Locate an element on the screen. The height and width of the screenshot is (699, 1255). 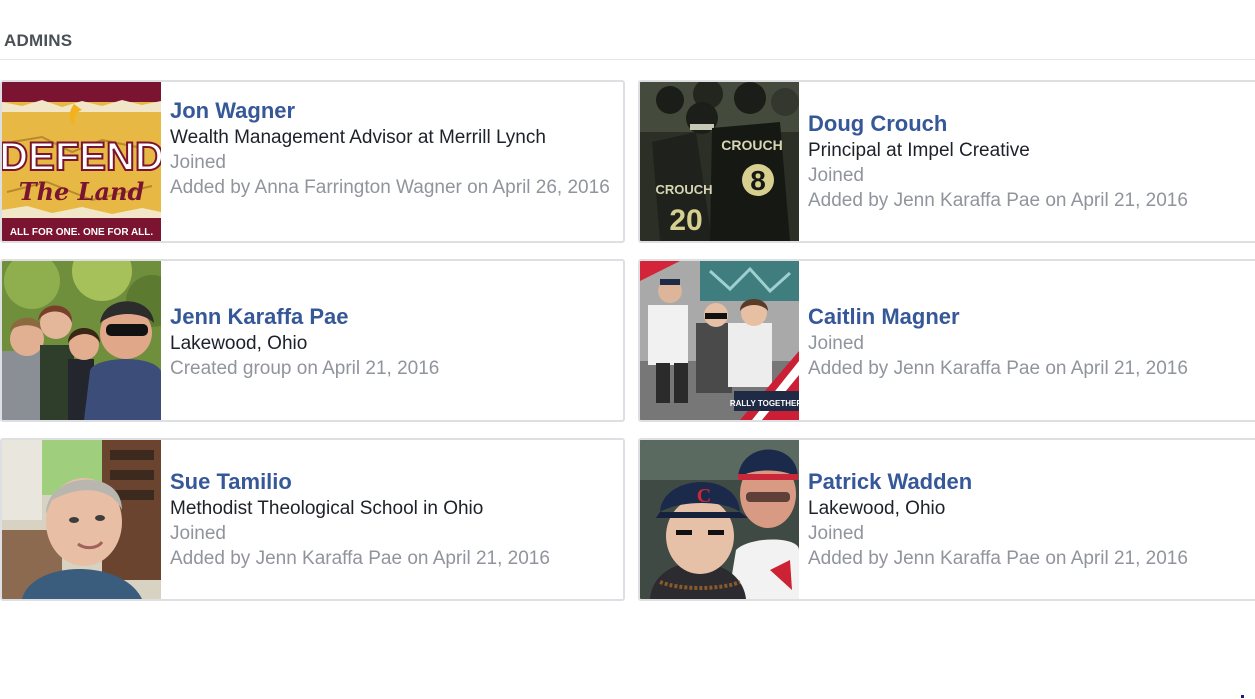
member-name-link: Doug Crouch is located at coordinates (1027, 124).